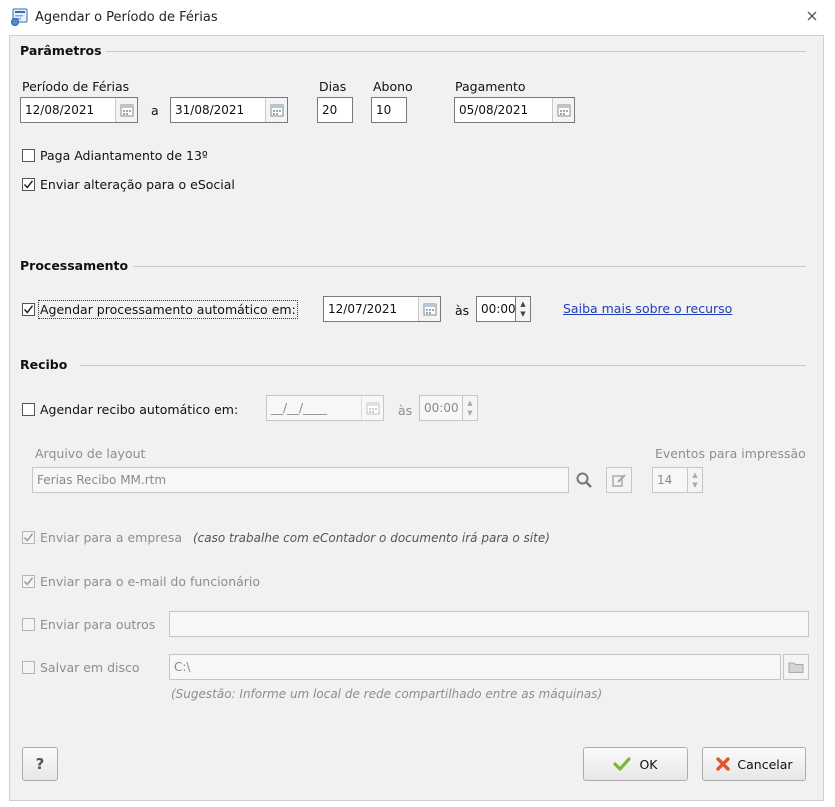  What do you see at coordinates (494, 110) in the screenshot?
I see `pagamento-value: 05/08/2021` at bounding box center [494, 110].